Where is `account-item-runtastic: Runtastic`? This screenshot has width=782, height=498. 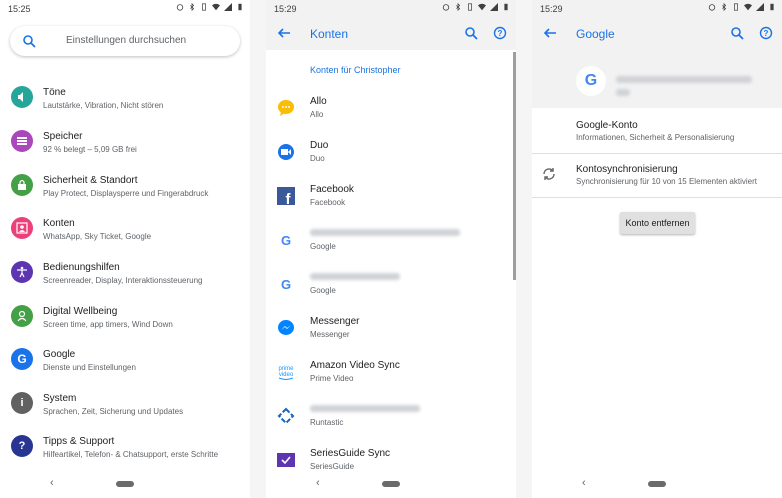 account-item-runtastic: Runtastic is located at coordinates (391, 416).